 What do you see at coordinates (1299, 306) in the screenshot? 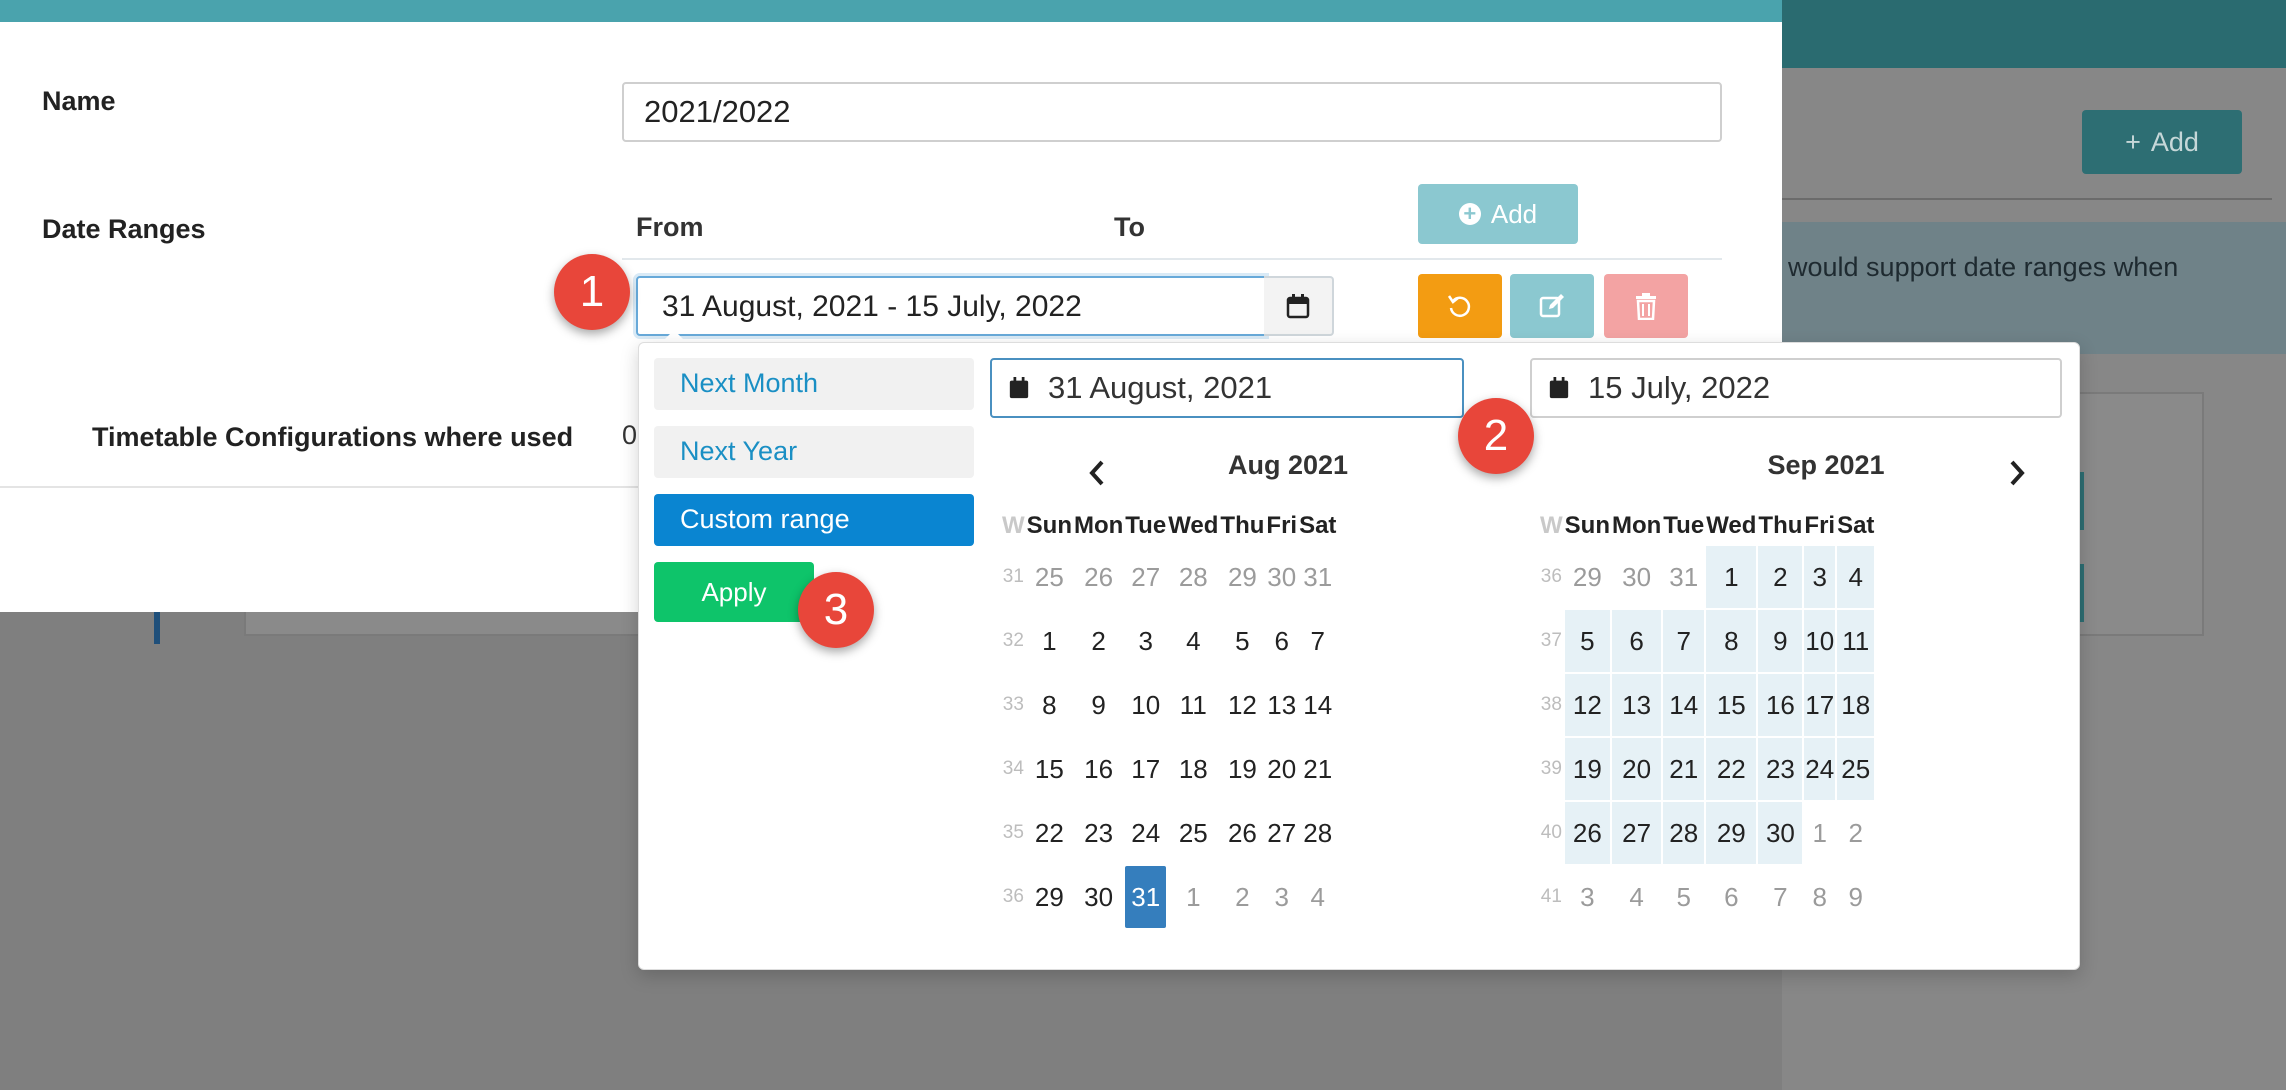
I see `calendar-toggle-button` at bounding box center [1299, 306].